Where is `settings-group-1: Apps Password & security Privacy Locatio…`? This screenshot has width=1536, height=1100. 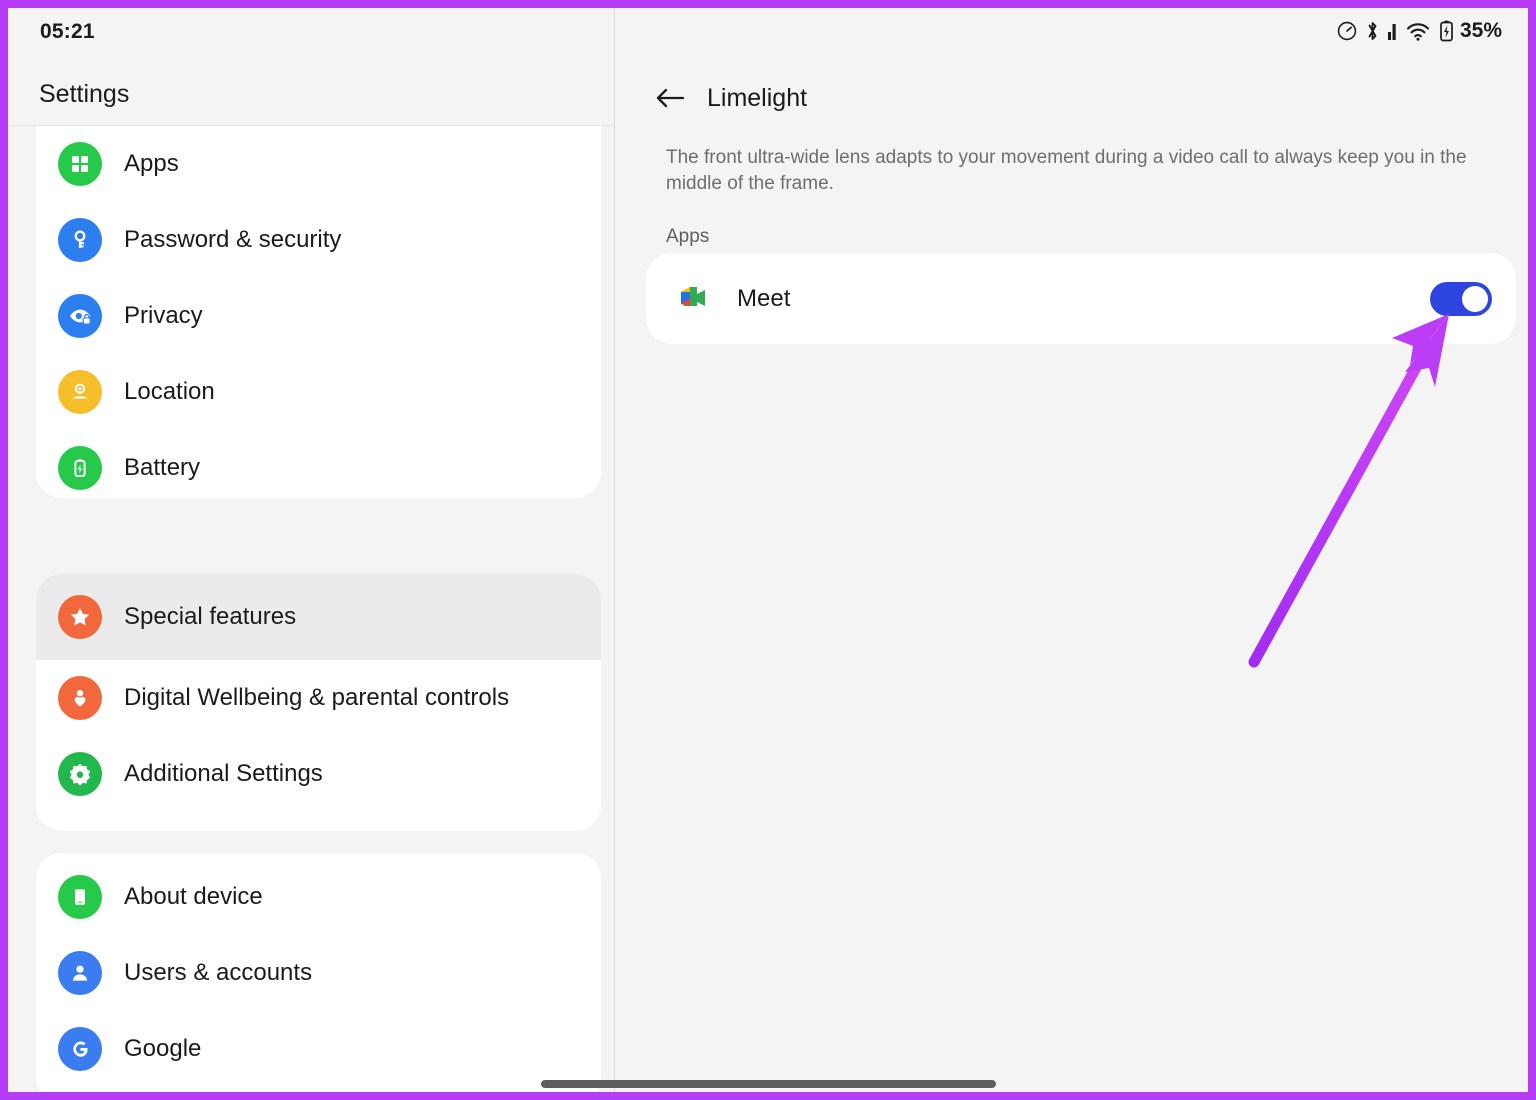 settings-group-1: Apps Password & security Privacy Locatio… is located at coordinates (318, 312).